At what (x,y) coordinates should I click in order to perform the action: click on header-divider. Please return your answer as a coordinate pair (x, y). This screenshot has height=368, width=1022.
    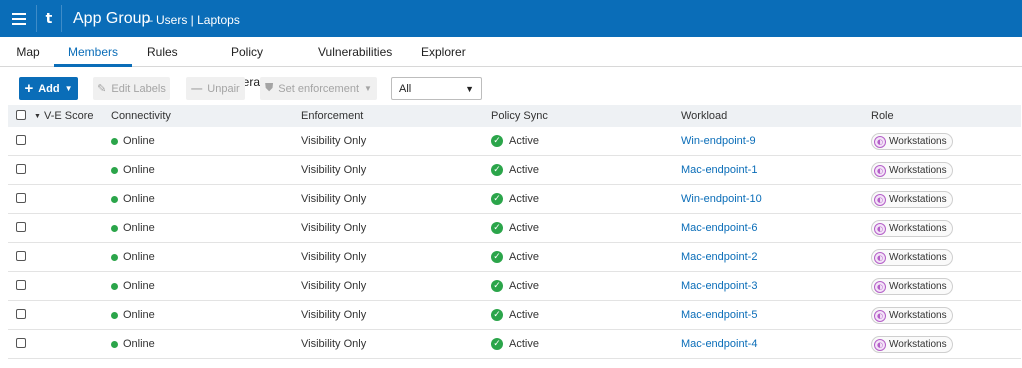
    Looking at the image, I should click on (61, 18).